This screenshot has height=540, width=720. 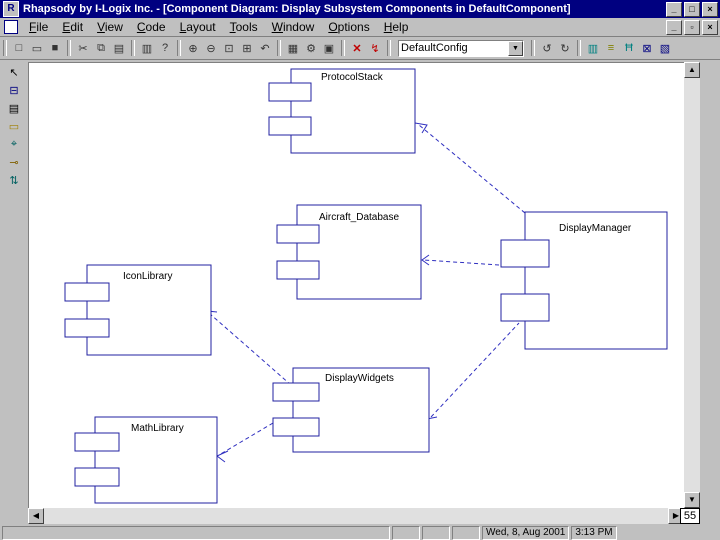 What do you see at coordinates (595, 228) in the screenshot?
I see `component-label: DisplayManager` at bounding box center [595, 228].